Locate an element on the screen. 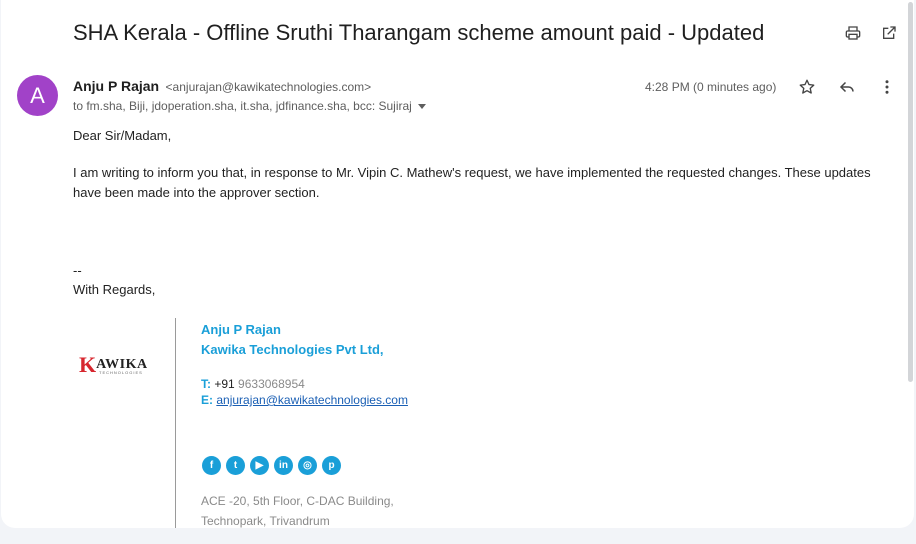  subject-actions is located at coordinates (871, 33).